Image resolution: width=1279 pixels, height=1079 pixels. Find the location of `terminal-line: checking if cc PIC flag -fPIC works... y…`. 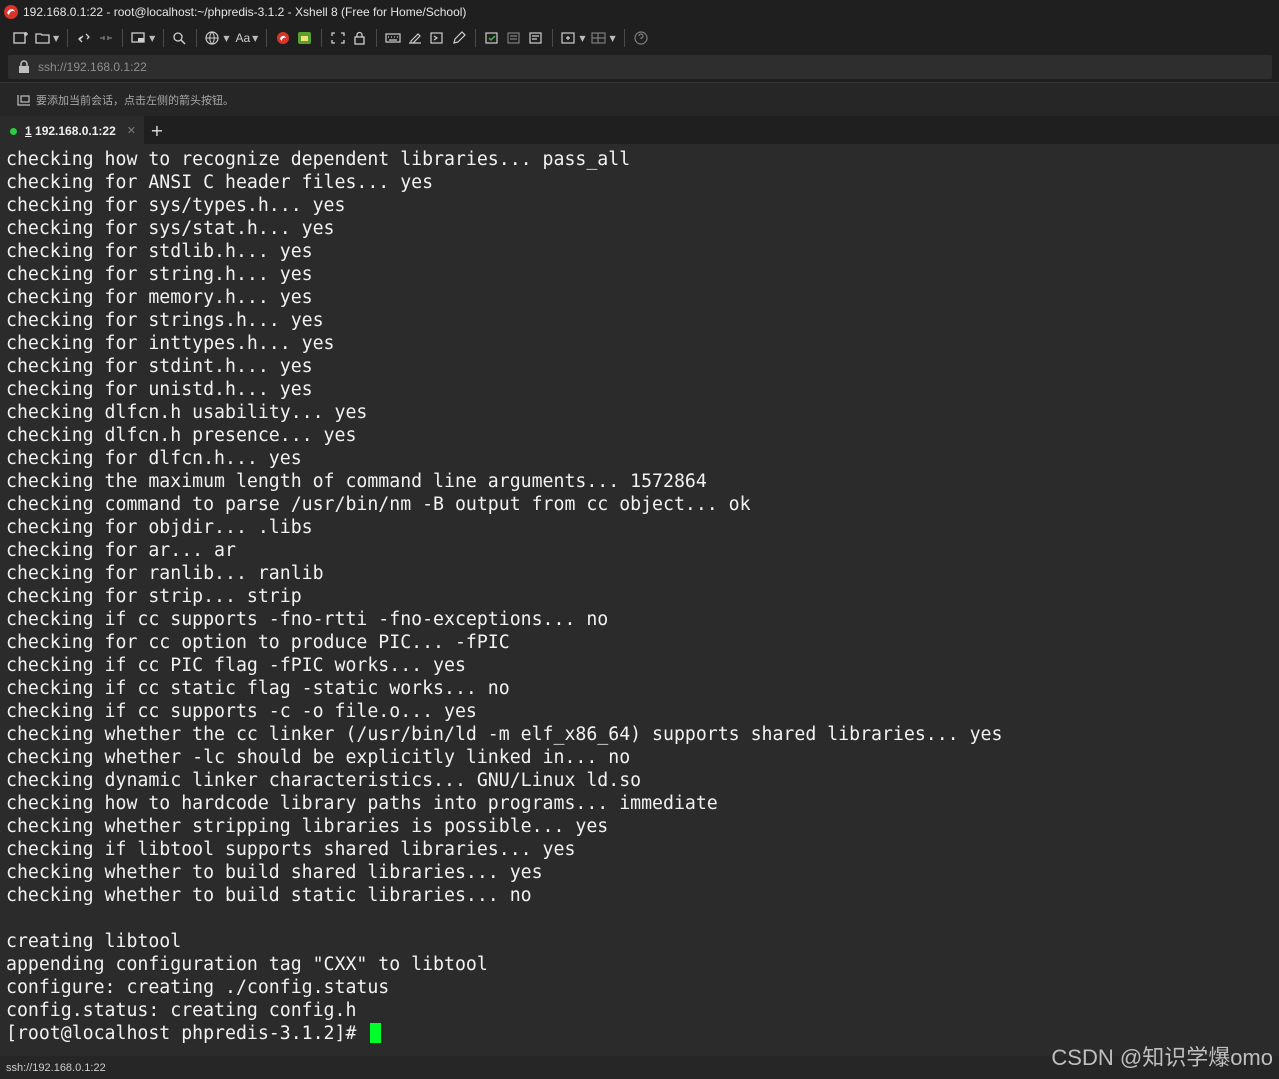

terminal-line: checking if cc PIC flag -fPIC works... y… is located at coordinates (236, 665).